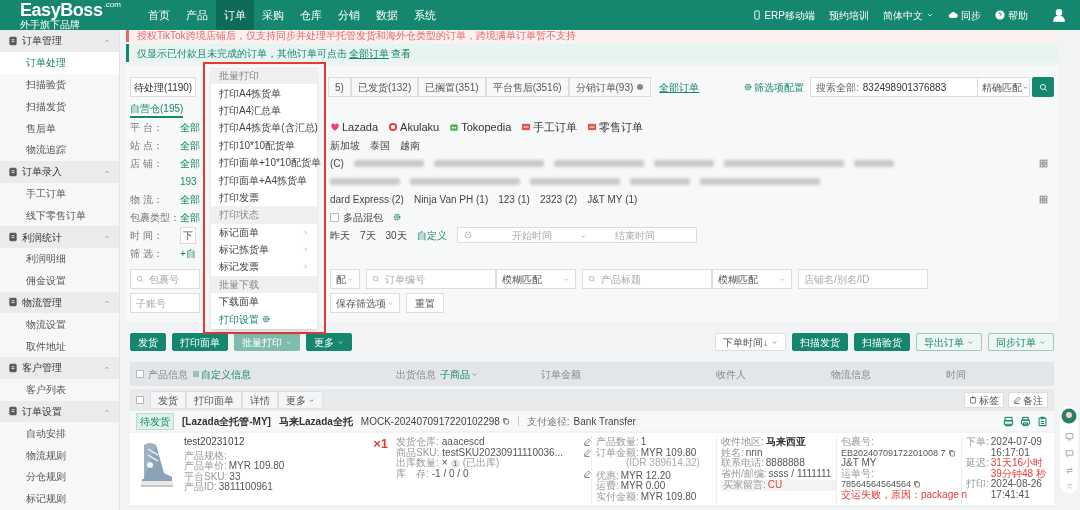  Describe the element at coordinates (59, 41) in the screenshot. I see `sidebar-group: 订单管理` at that location.